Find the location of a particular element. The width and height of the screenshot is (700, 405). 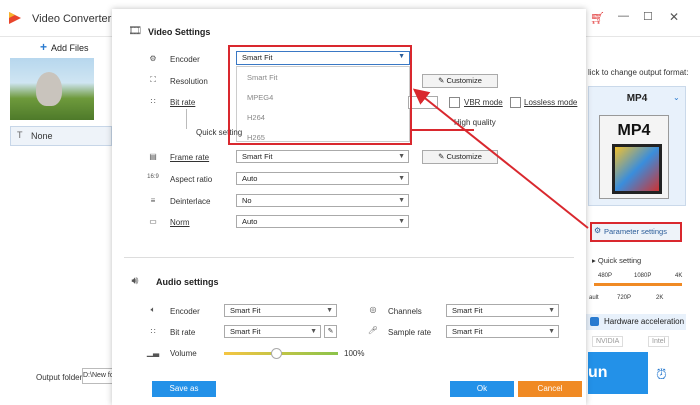

audio-bitrate-label: Bit rate is located at coordinates (183, 332).